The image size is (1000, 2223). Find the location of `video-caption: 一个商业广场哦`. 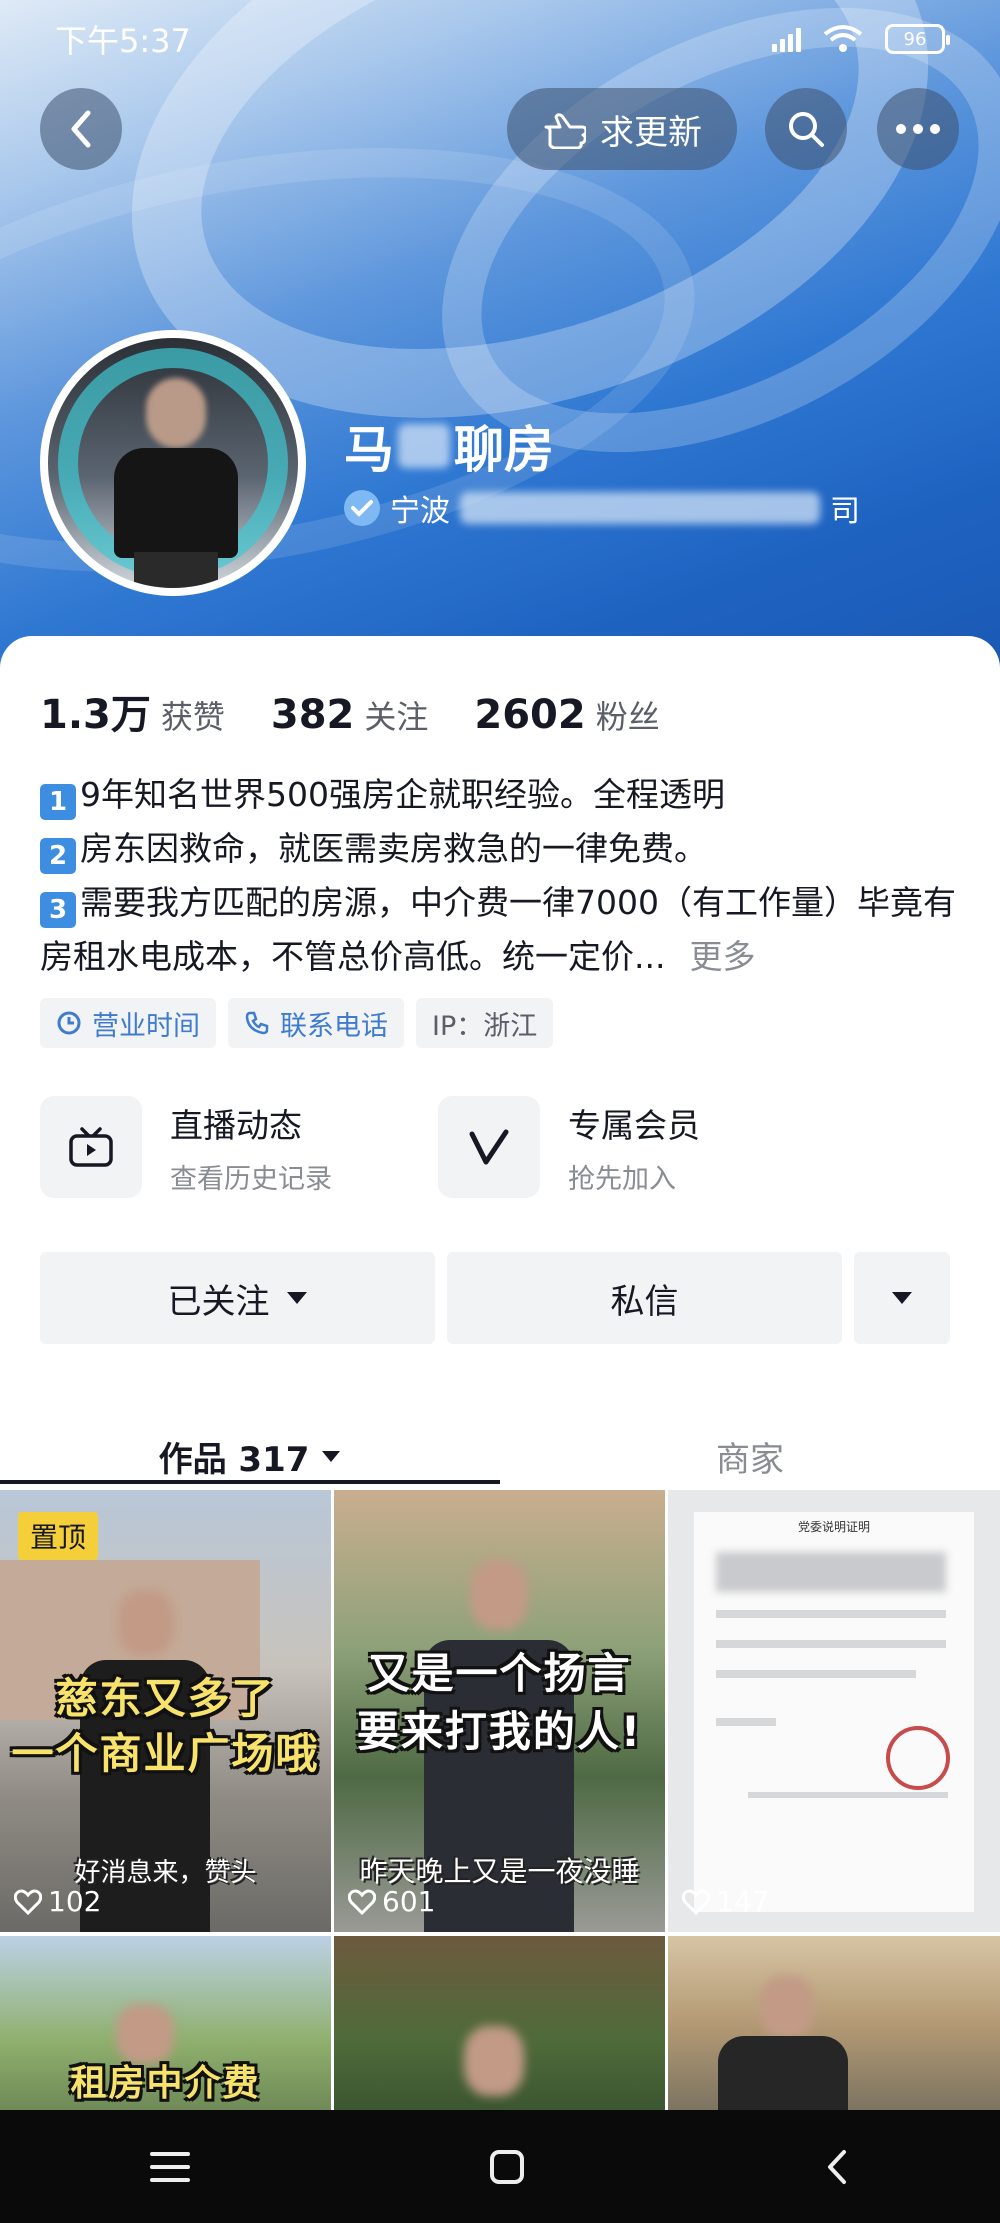

video-caption: 一个商业广场哦 is located at coordinates (165, 1753).